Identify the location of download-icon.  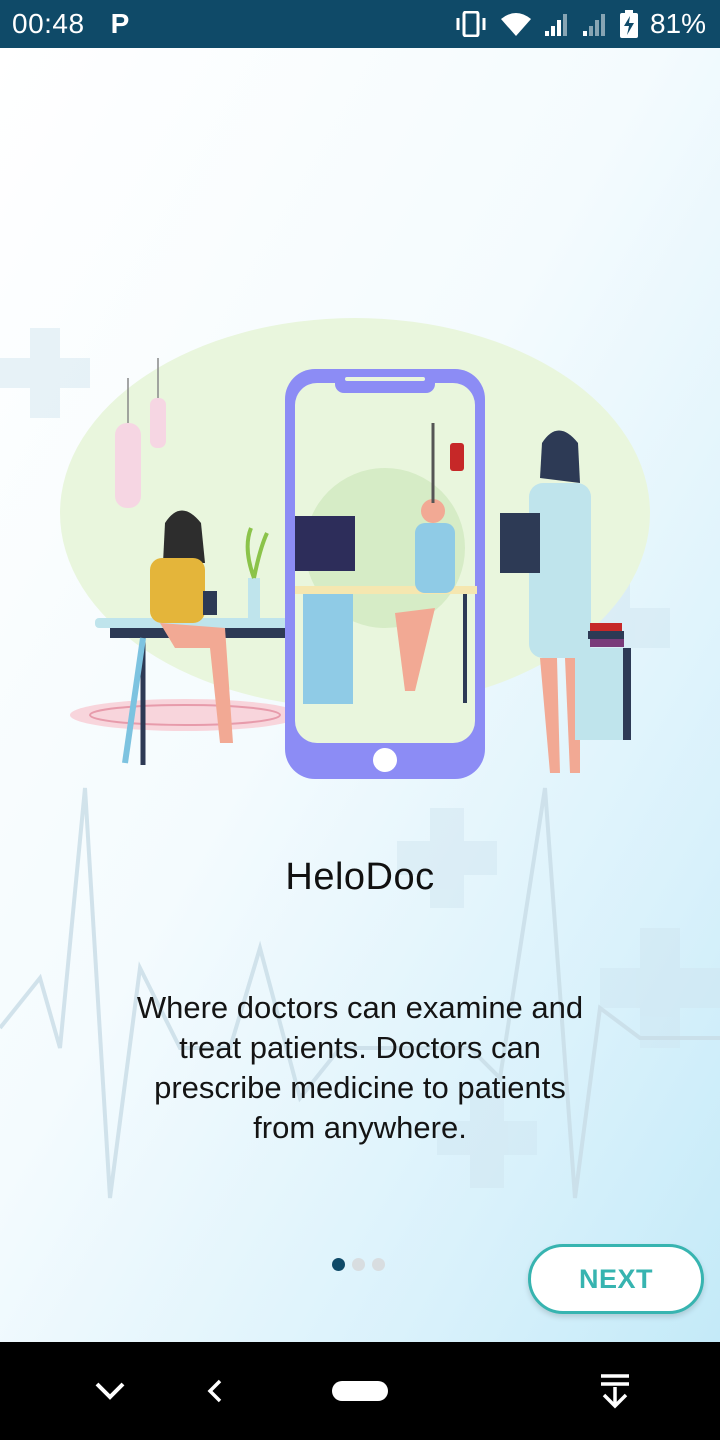
(615, 1391).